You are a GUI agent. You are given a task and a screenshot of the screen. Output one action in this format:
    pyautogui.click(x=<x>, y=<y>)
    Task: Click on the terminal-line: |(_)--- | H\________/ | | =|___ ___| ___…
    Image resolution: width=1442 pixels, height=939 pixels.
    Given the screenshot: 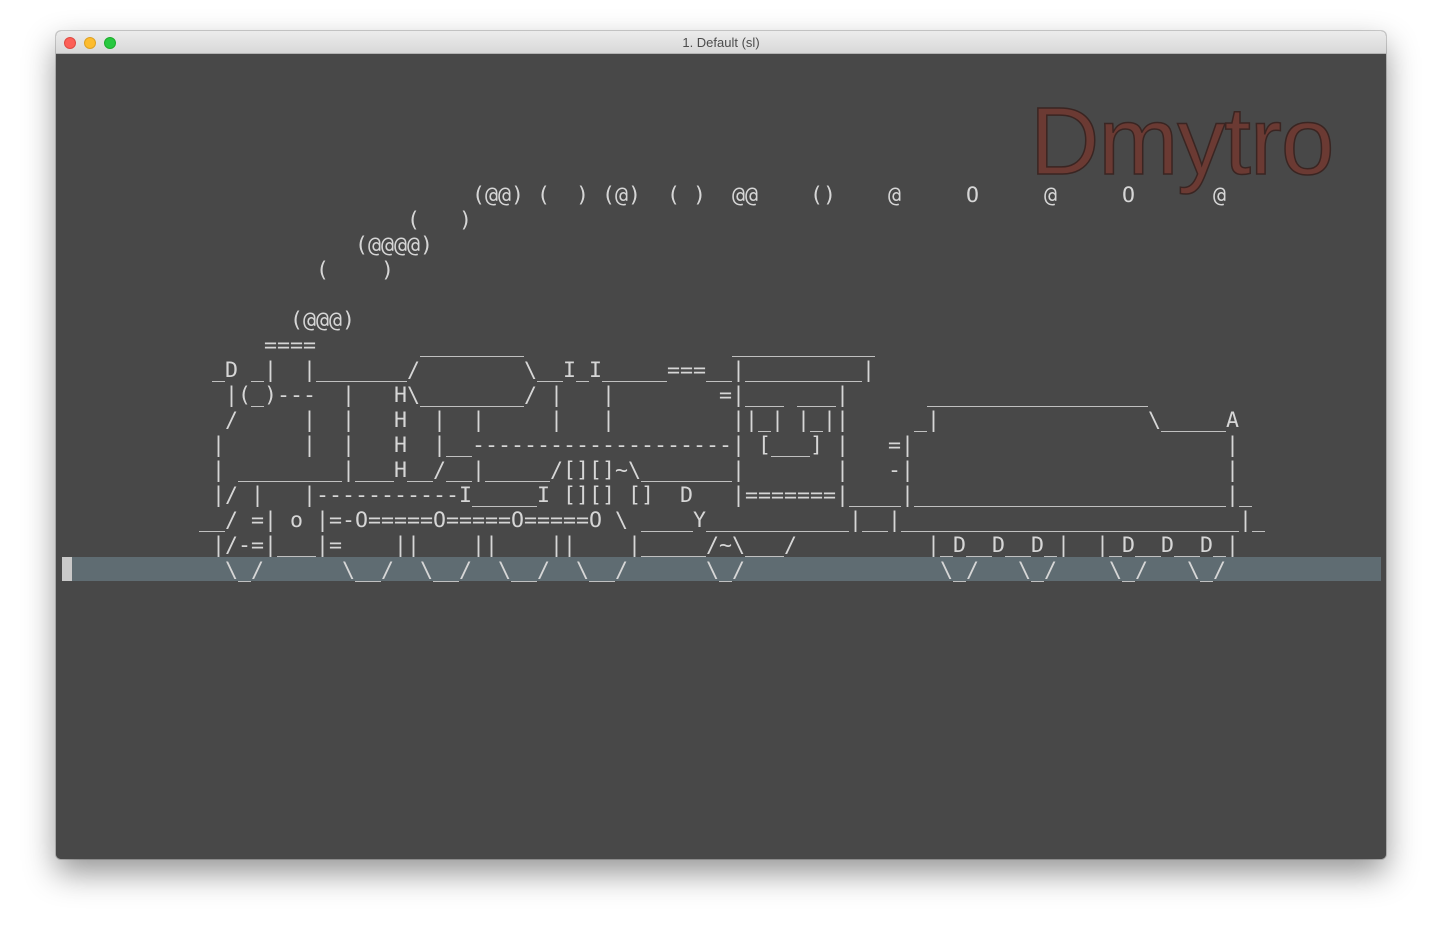 What is the action you would take?
    pyautogui.click(x=674, y=395)
    